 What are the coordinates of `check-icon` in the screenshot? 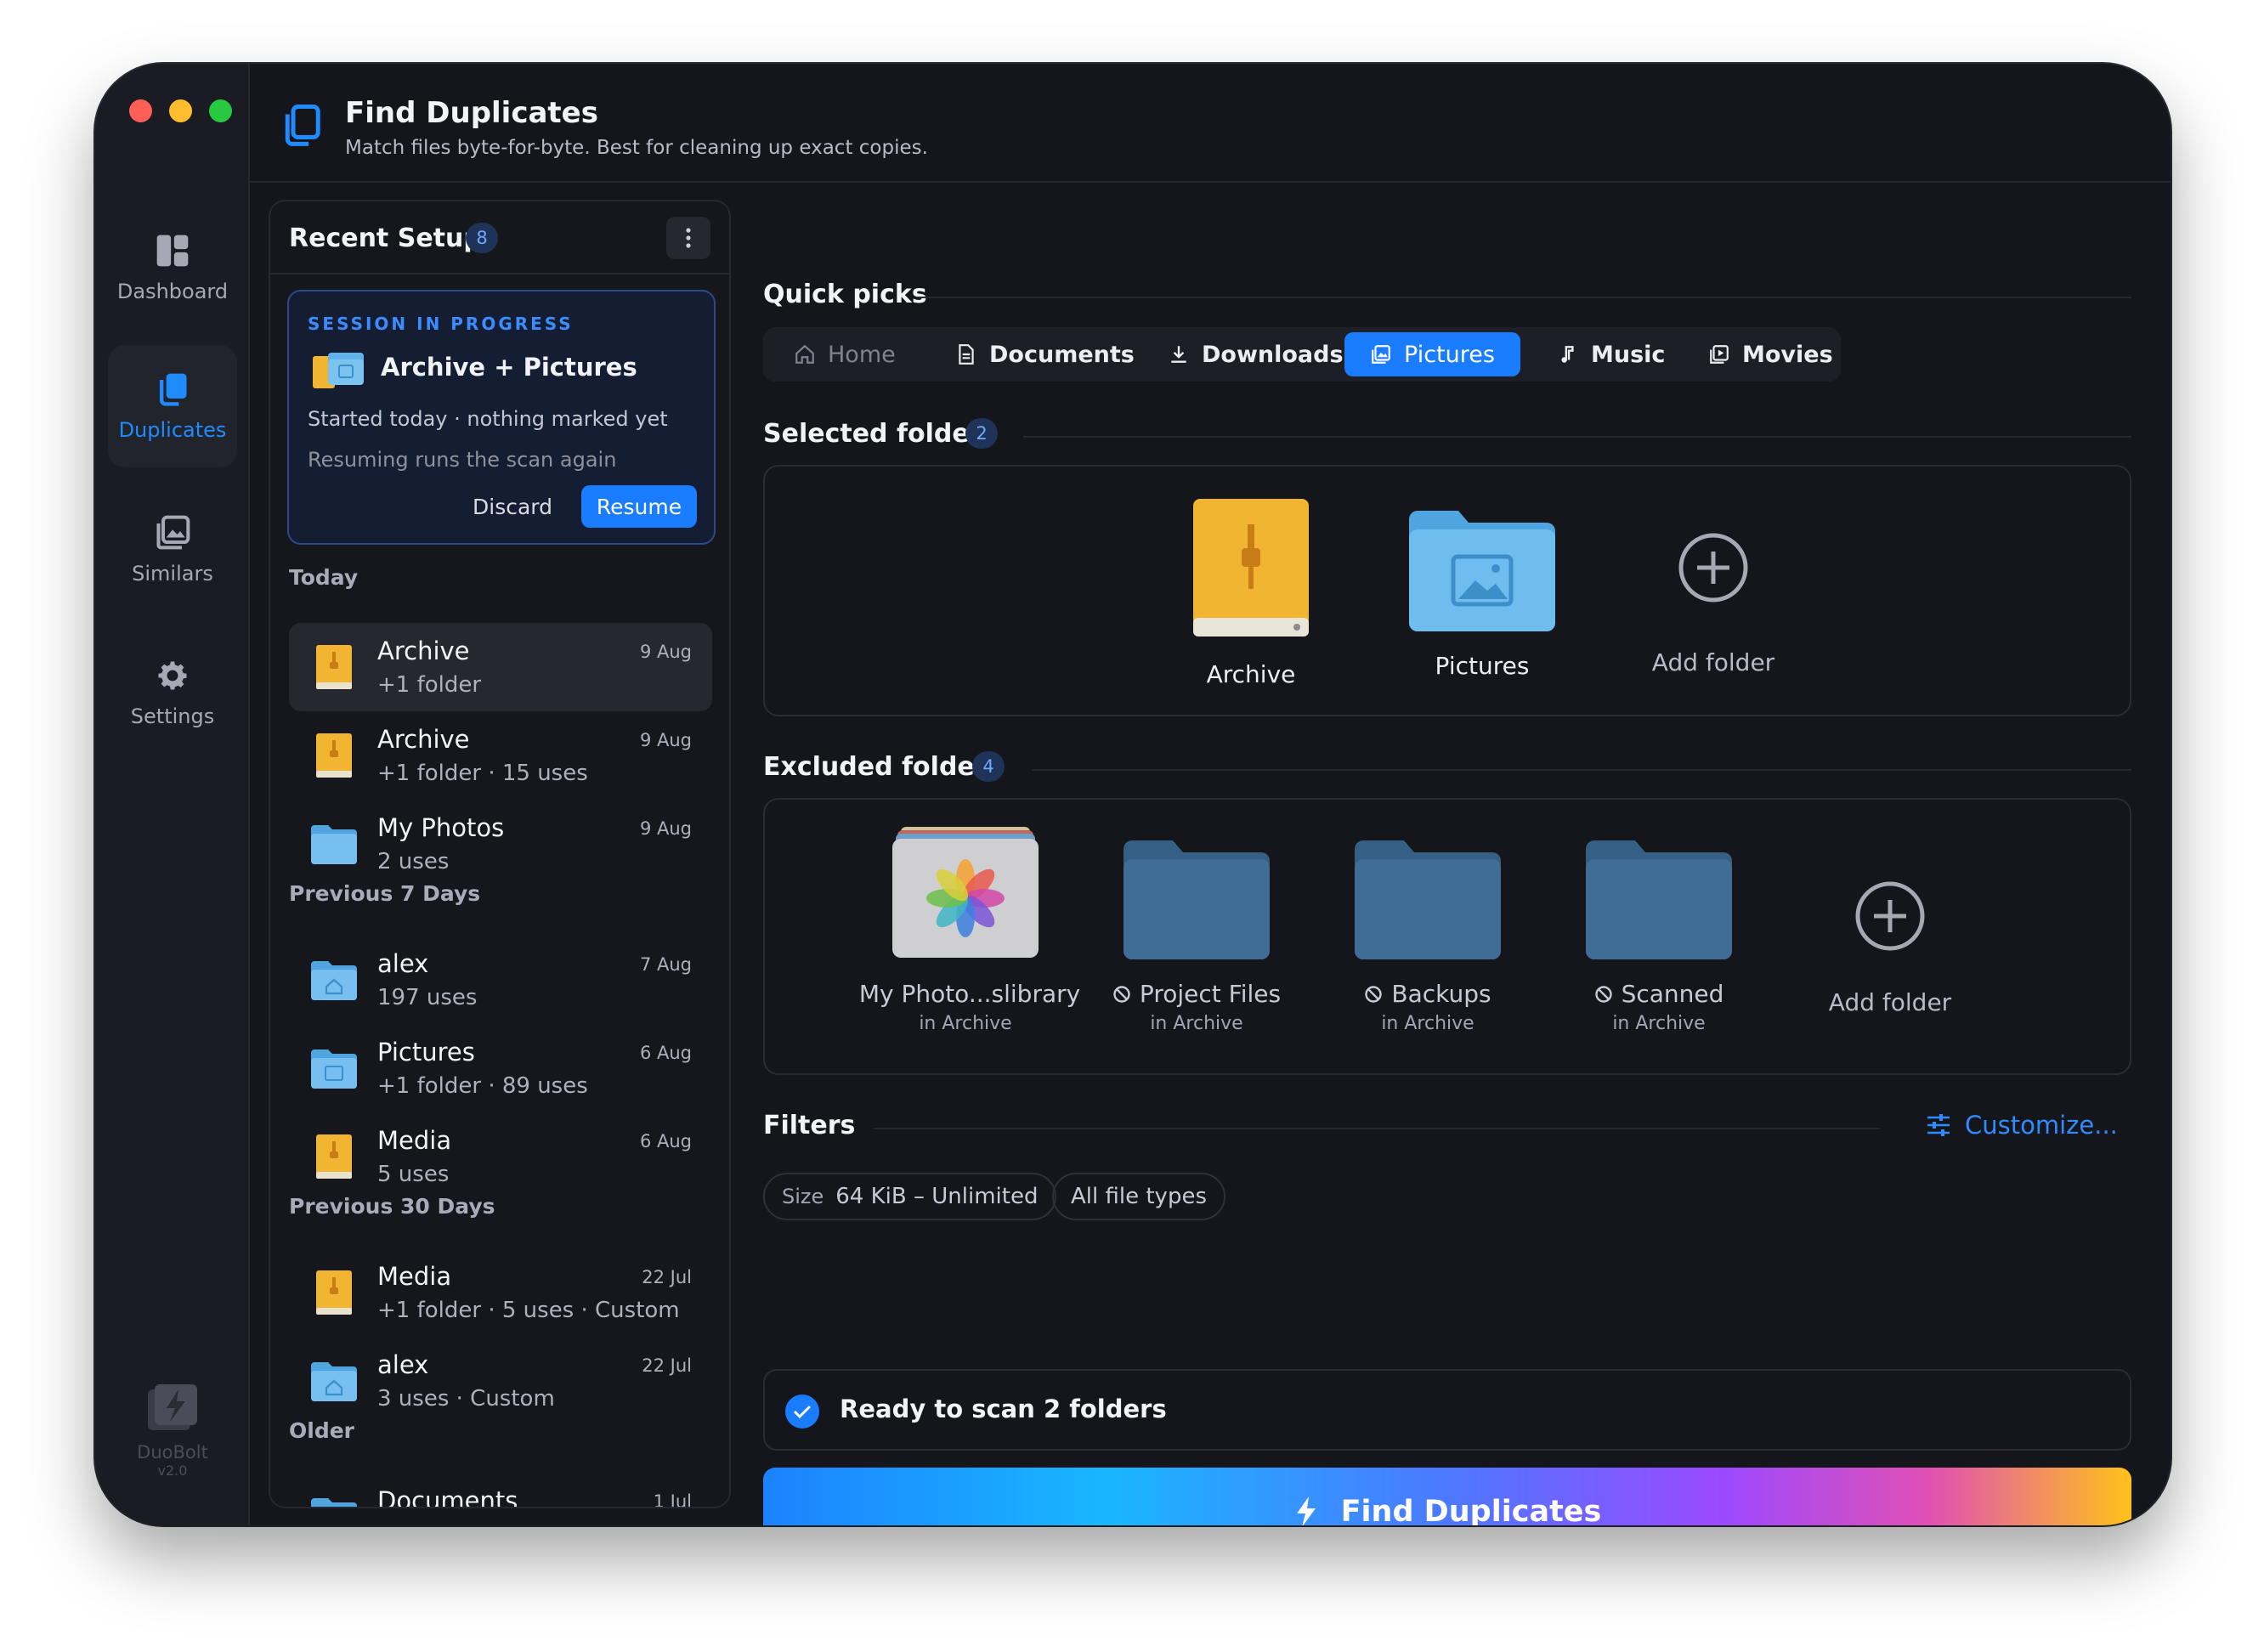 It's located at (802, 1412).